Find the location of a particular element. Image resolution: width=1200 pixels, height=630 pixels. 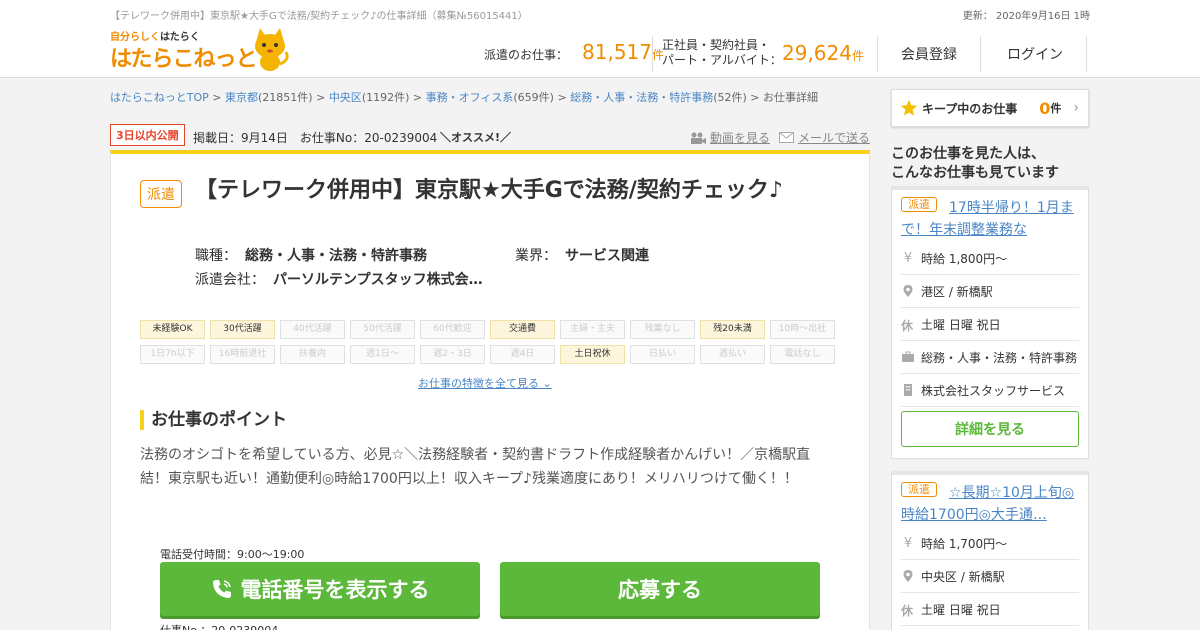

job-title: 【テレワーク併用中】東京駅★大手Gで法務/契約チェック♪ is located at coordinates (489, 190).